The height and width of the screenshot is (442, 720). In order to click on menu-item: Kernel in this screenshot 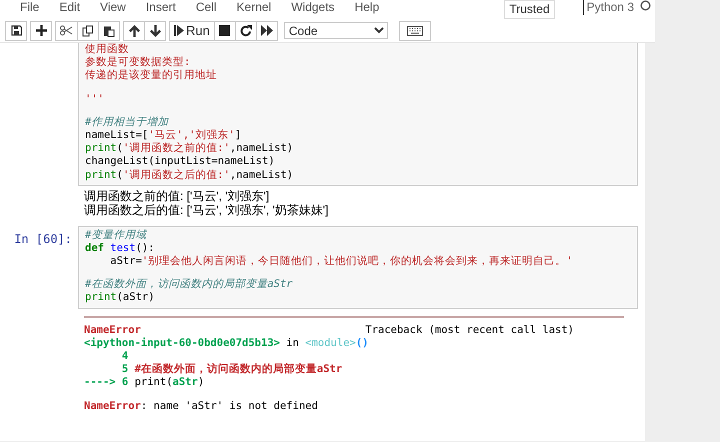, I will do `click(254, 7)`.